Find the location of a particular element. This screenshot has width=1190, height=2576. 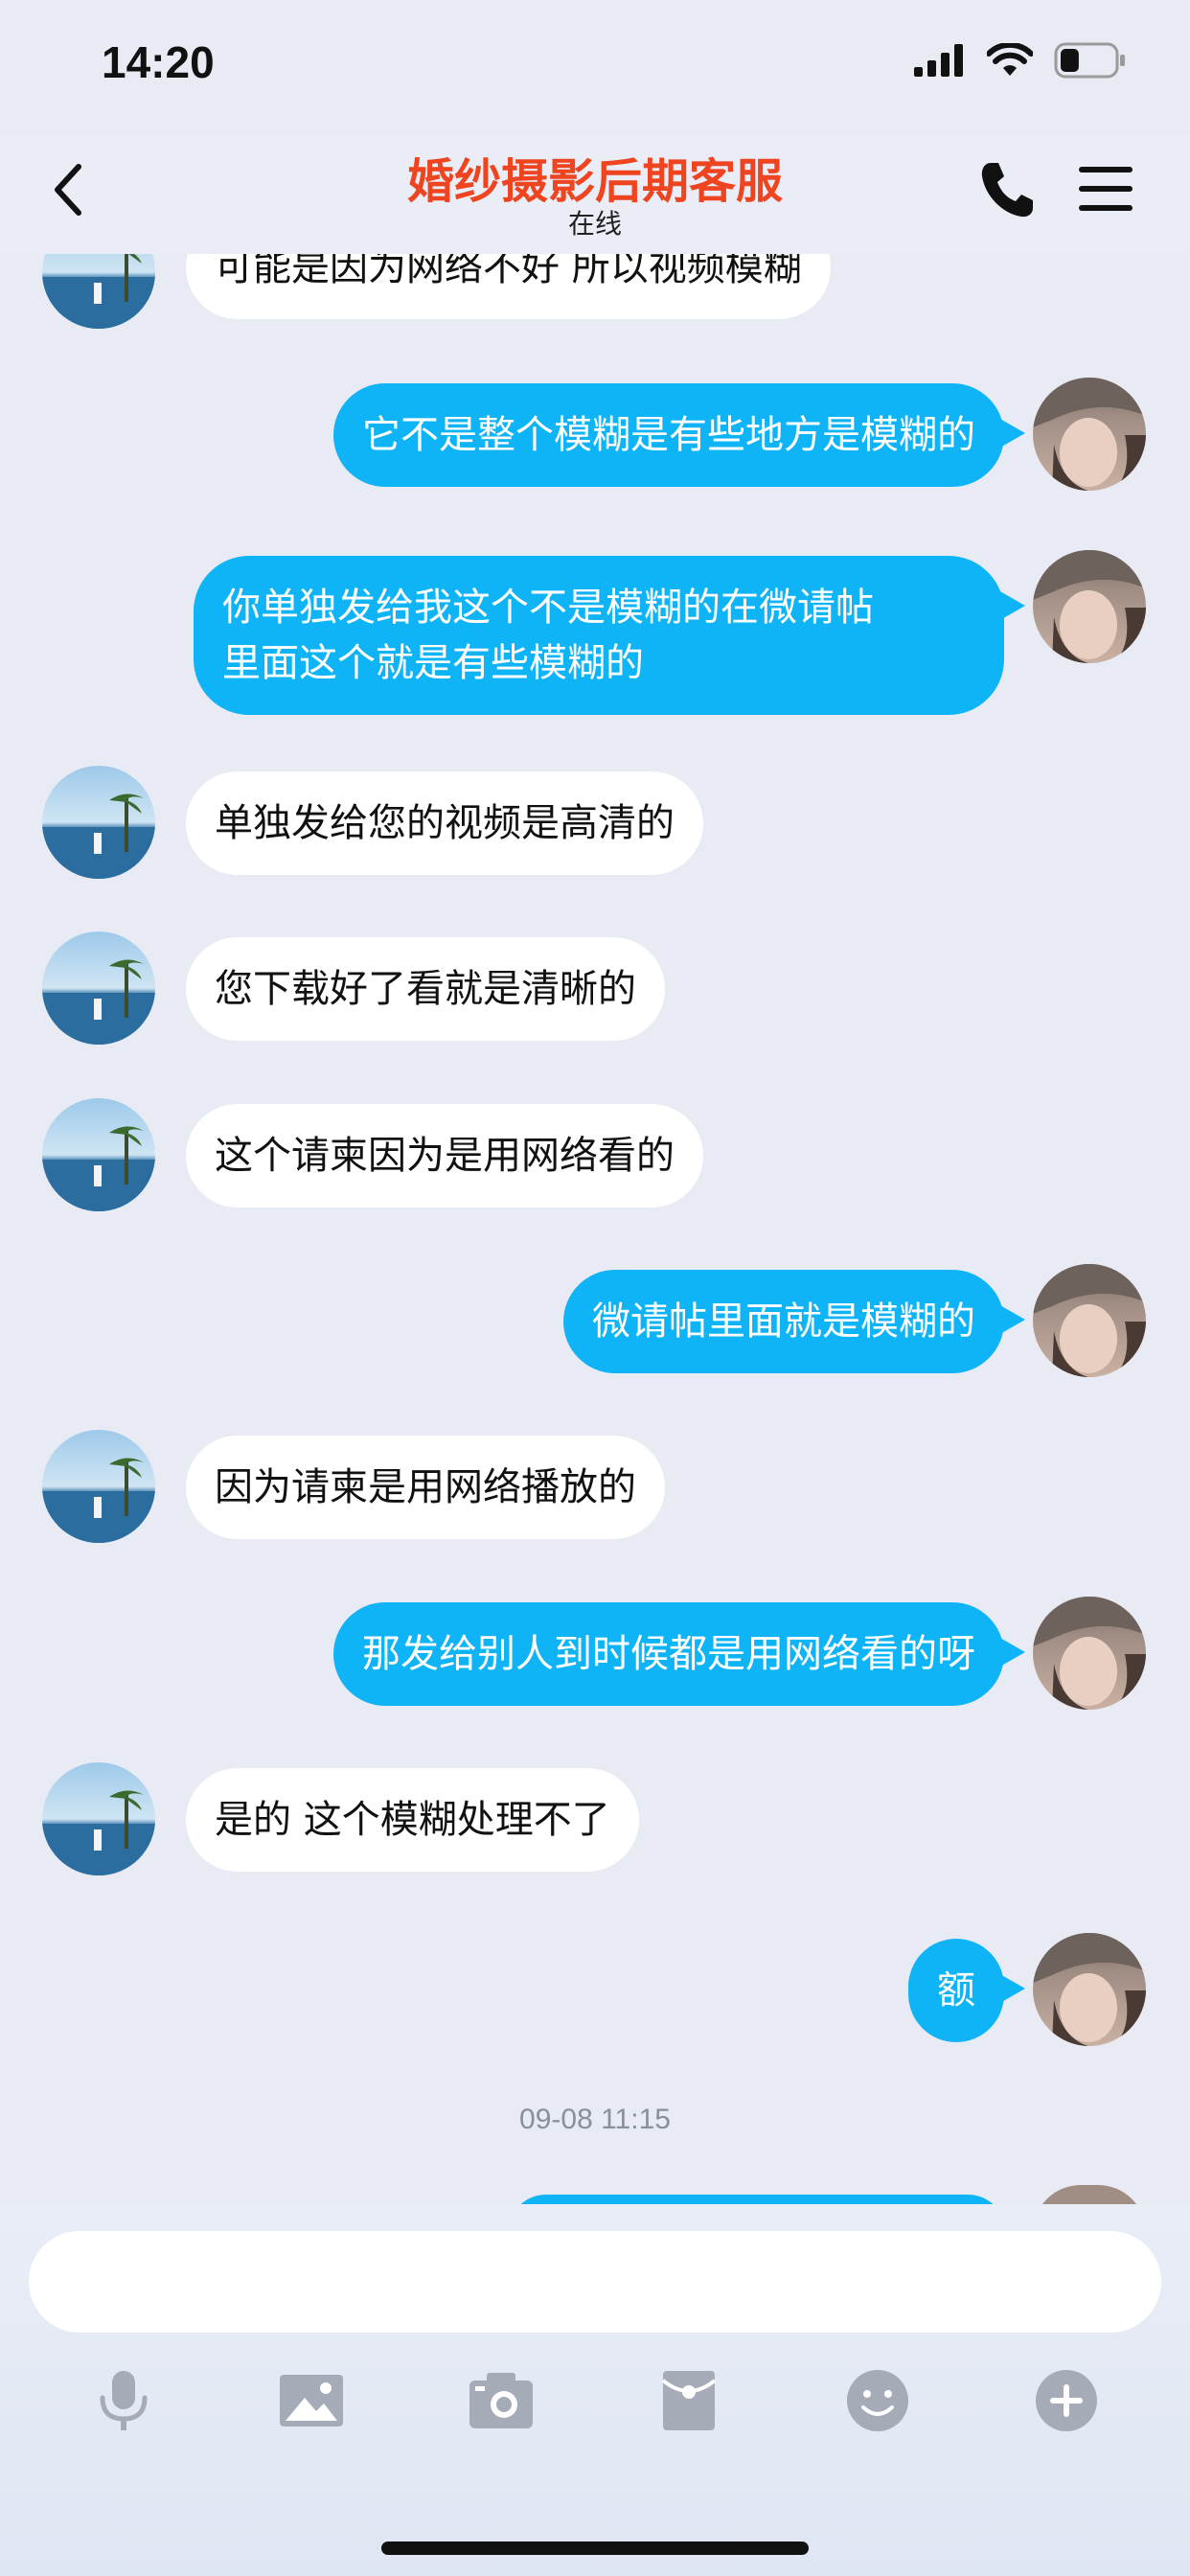

message-bubble: 单独发给您的视频是高清的 is located at coordinates (445, 823).